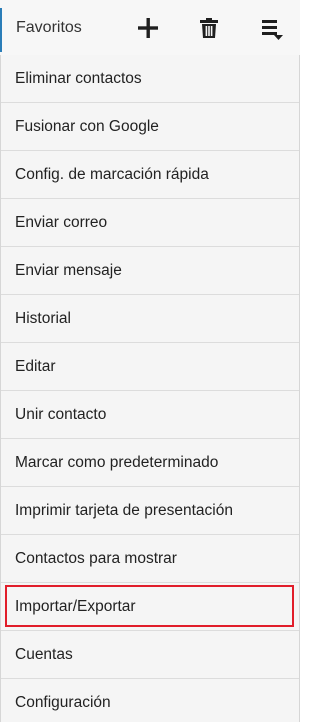 The image size is (320, 722). Describe the element at coordinates (150, 511) in the screenshot. I see `menu-item-imprimir-tarjeta: Imprimir tarjeta de presentación` at that location.